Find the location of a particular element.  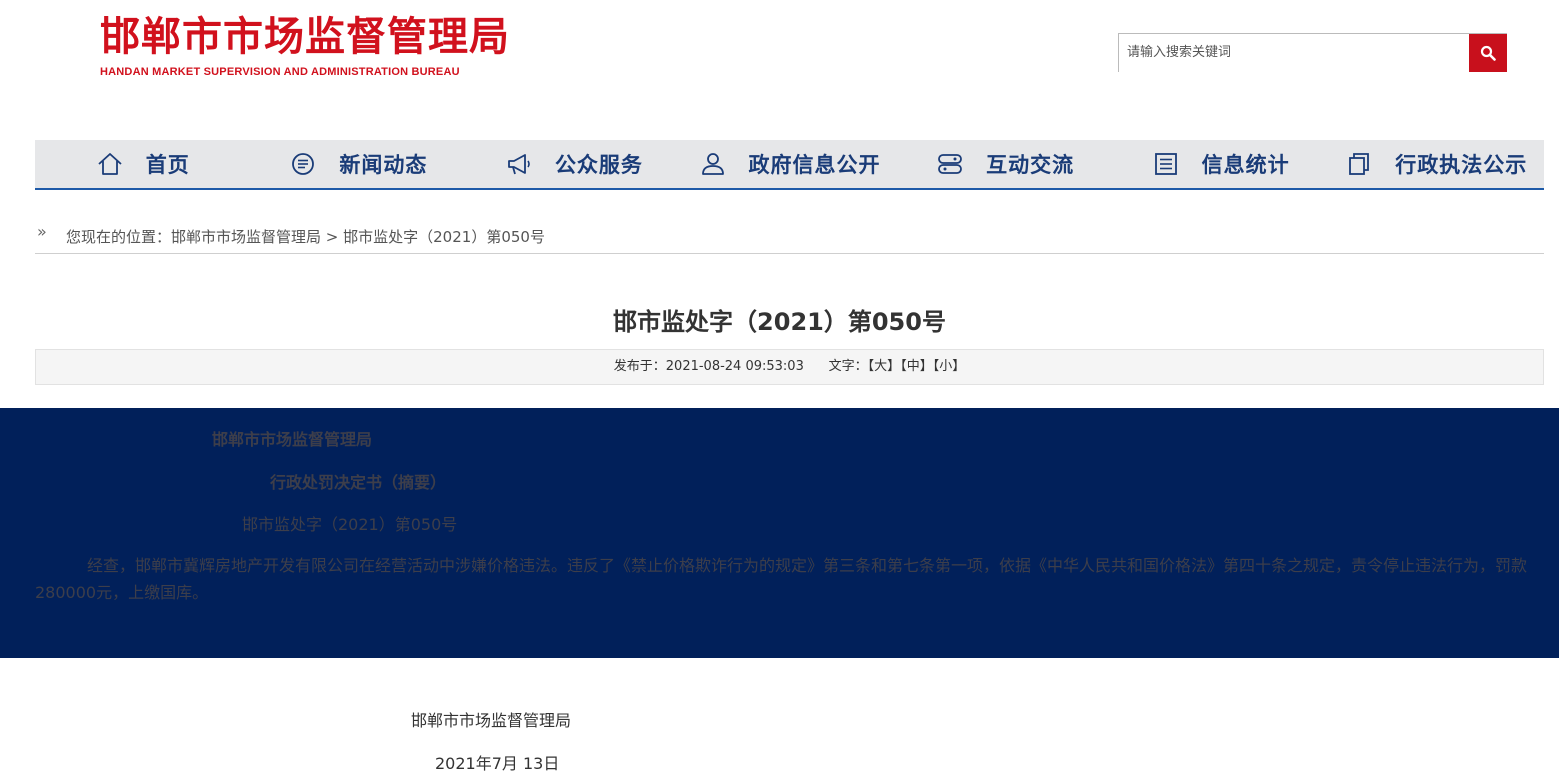

search-box is located at coordinates (1312, 52).